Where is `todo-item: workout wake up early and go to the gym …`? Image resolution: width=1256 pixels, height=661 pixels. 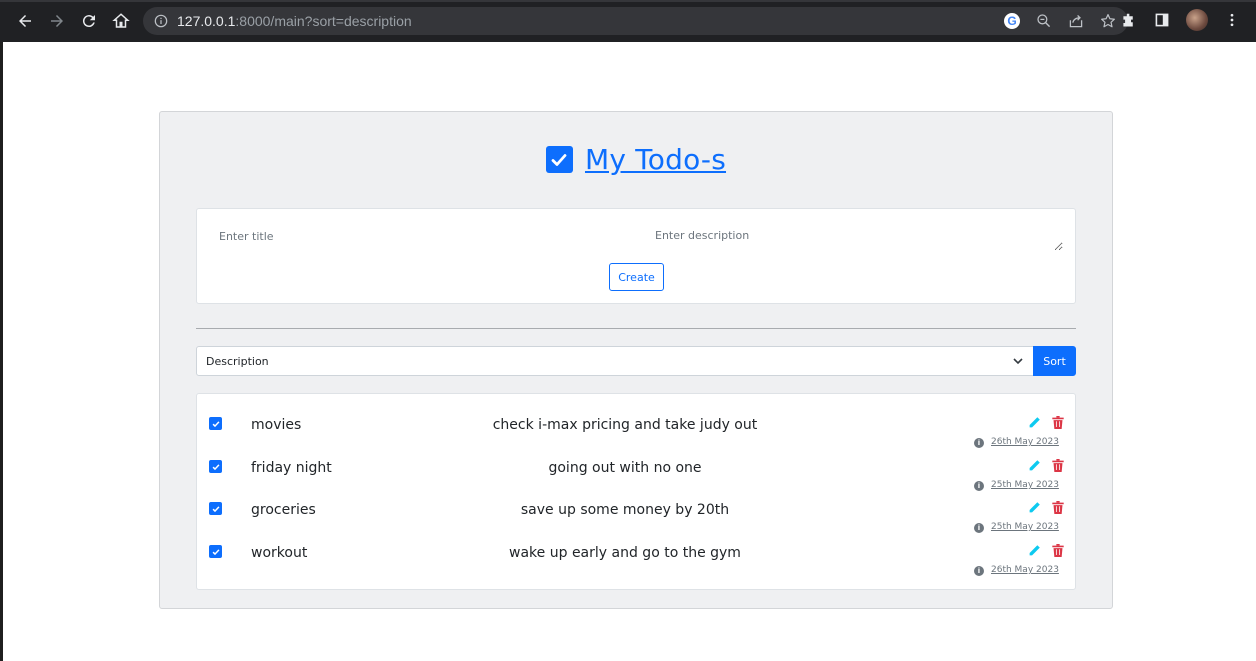 todo-item: workout wake up early and go to the gym … is located at coordinates (636, 551).